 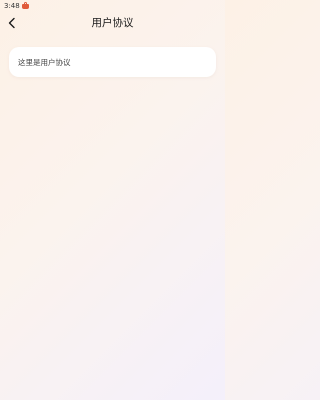 What do you see at coordinates (112, 6) in the screenshot?
I see `status-bar: 3:48` at bounding box center [112, 6].